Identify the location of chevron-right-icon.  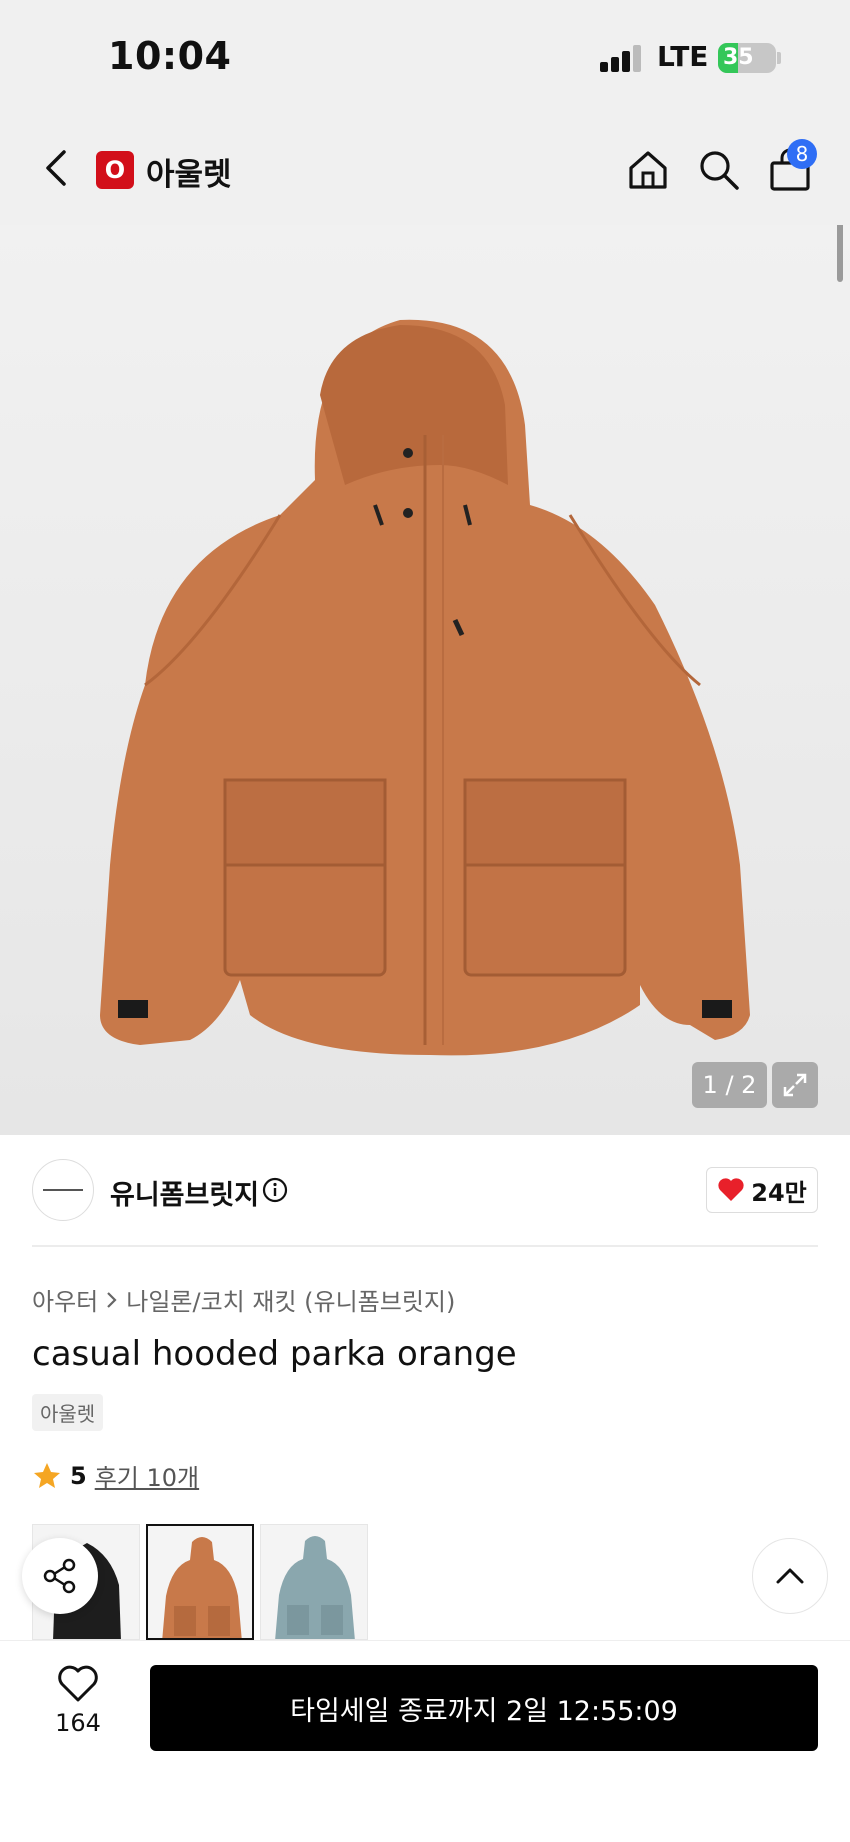
(112, 1299).